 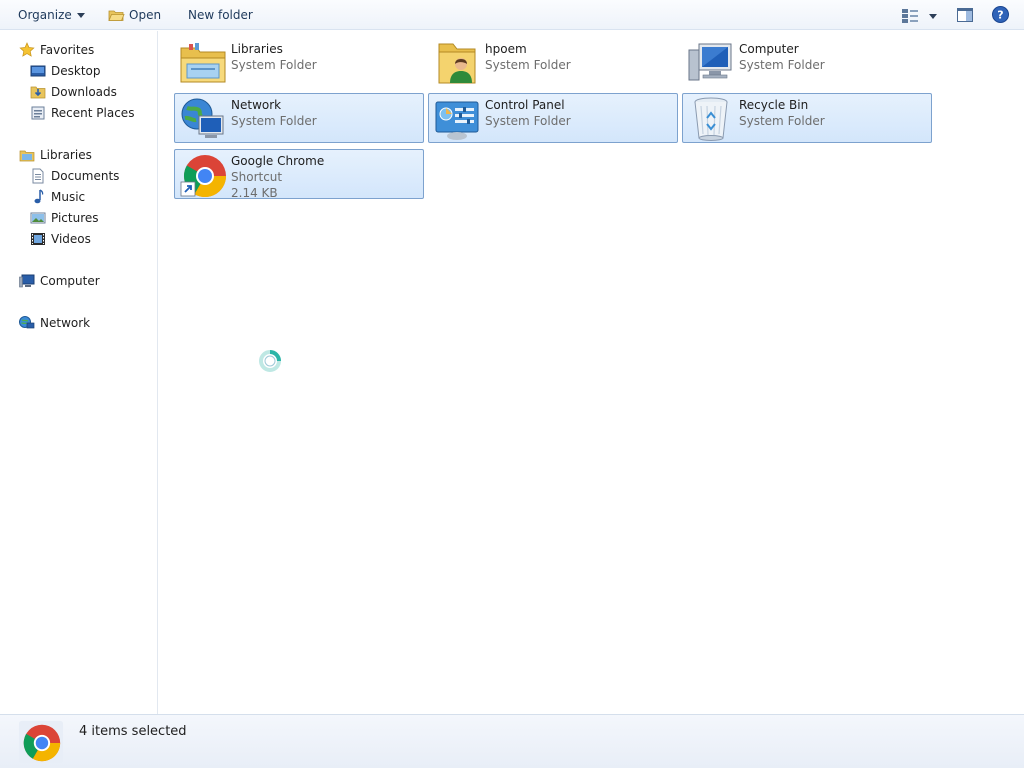 I want to click on item-name: Computer, so click(x=769, y=49).